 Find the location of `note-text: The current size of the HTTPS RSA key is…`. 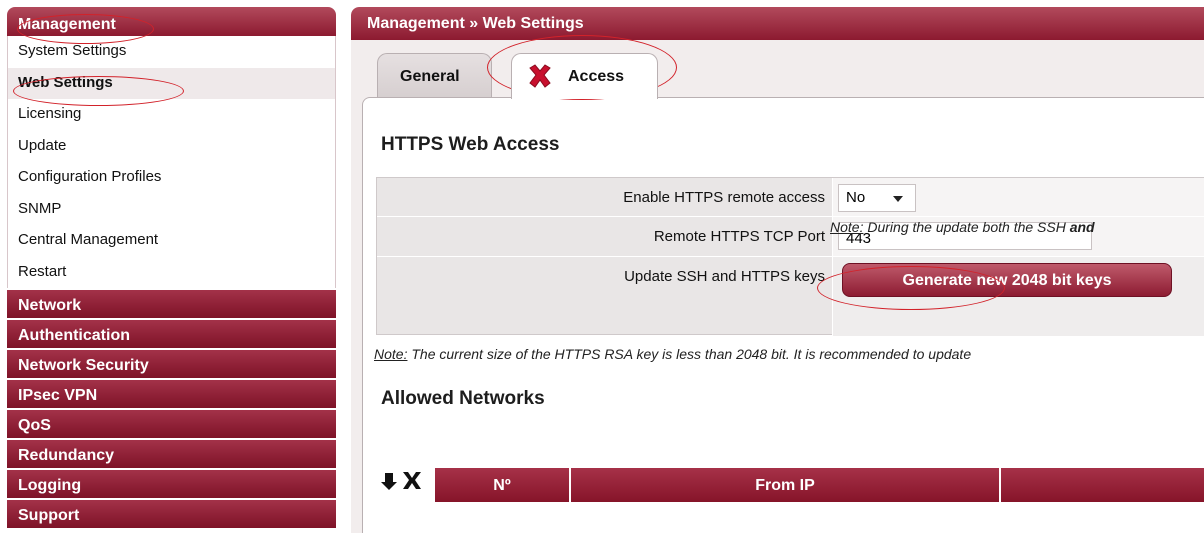

note-text: The current size of the HTTPS RSA key is… is located at coordinates (689, 354).